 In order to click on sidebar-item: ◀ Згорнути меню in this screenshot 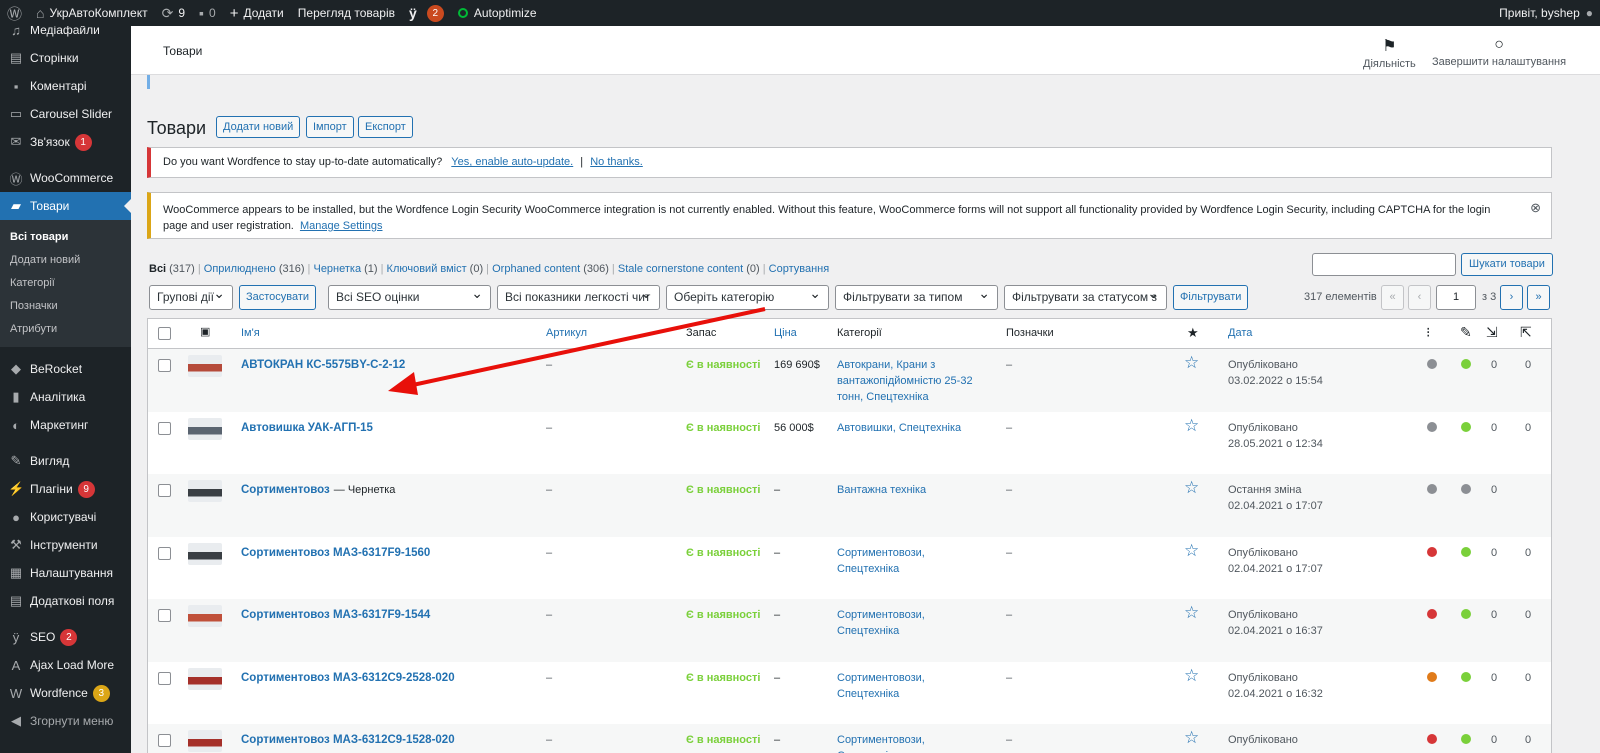, I will do `click(65, 721)`.